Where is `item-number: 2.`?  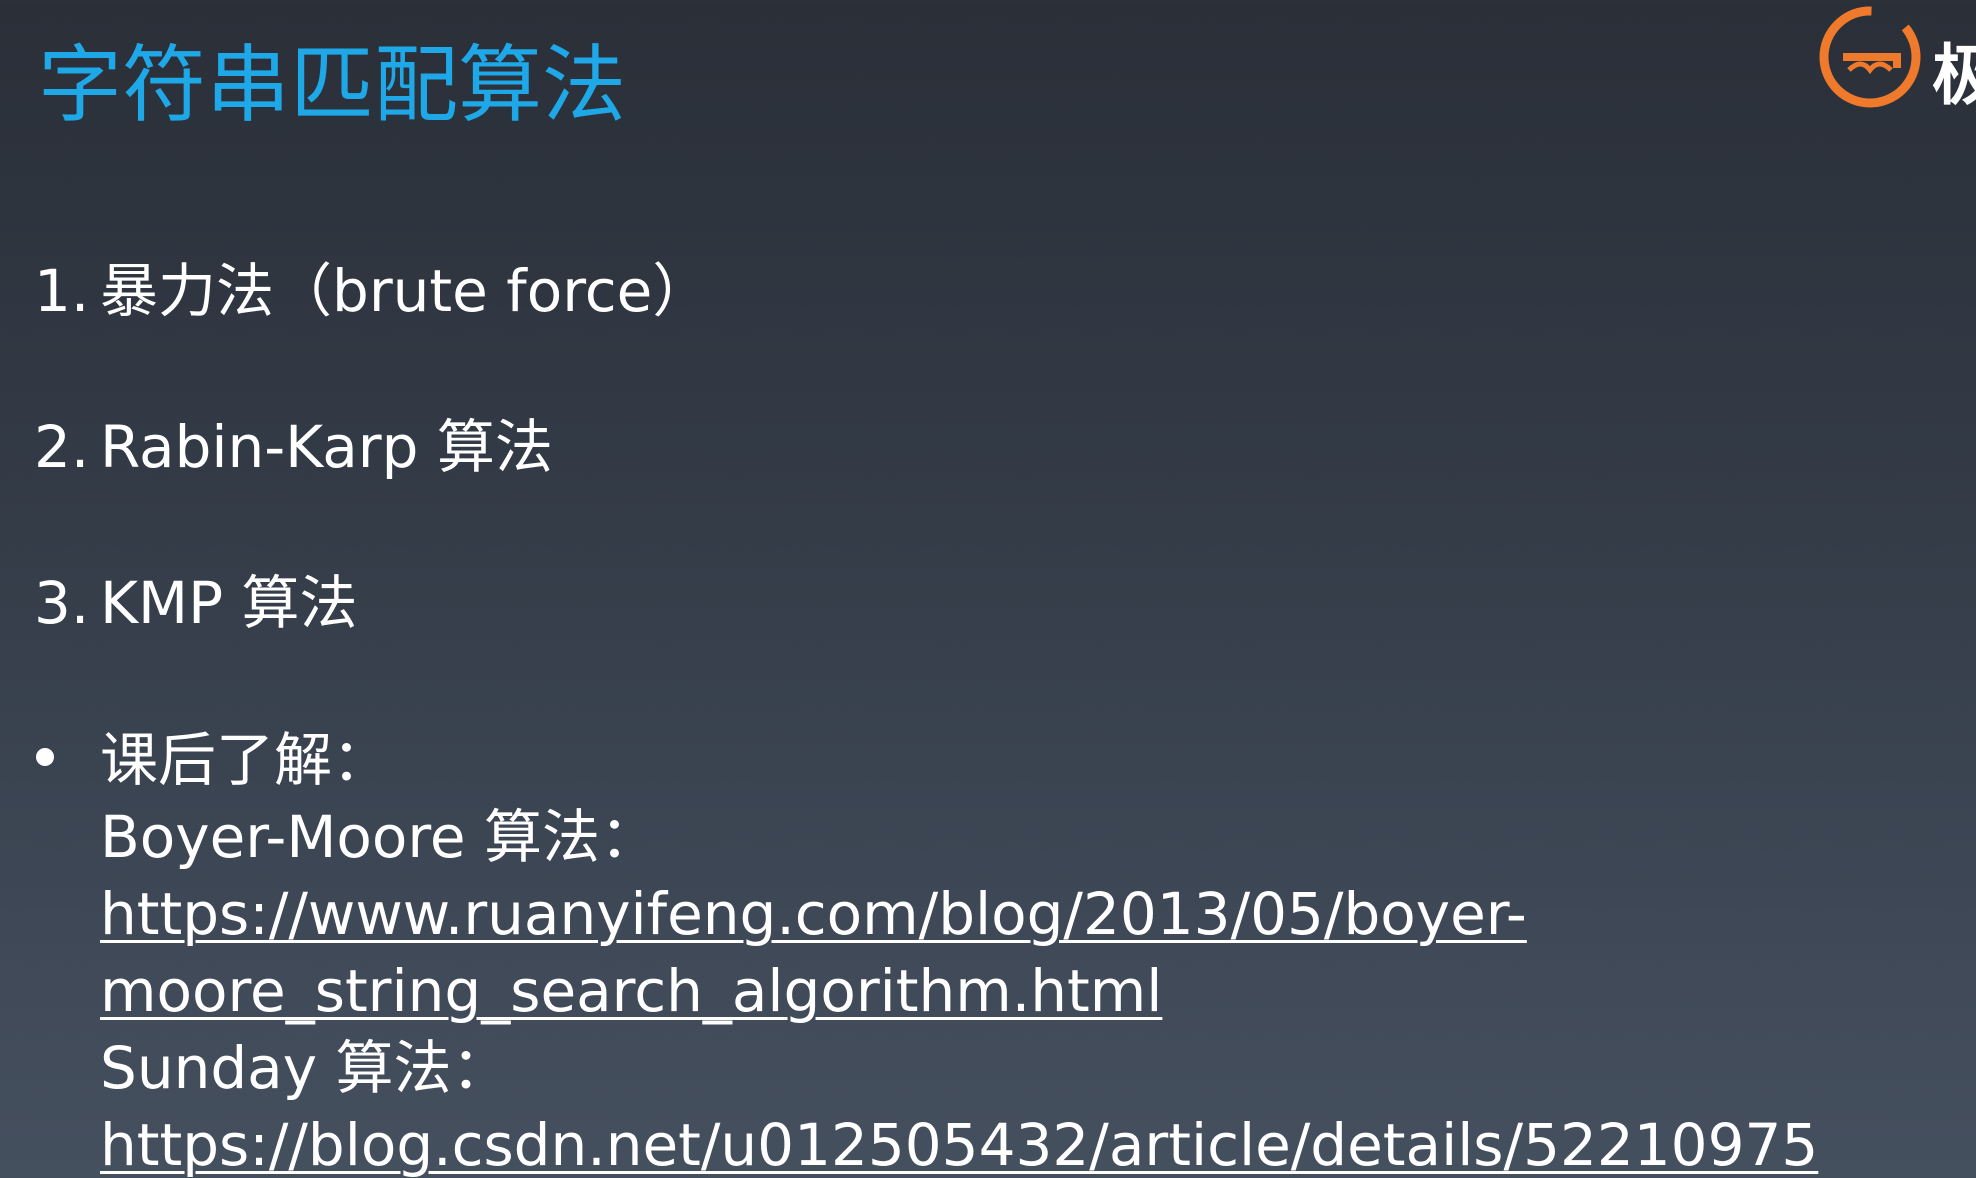
item-number: 2. is located at coordinates (62, 447).